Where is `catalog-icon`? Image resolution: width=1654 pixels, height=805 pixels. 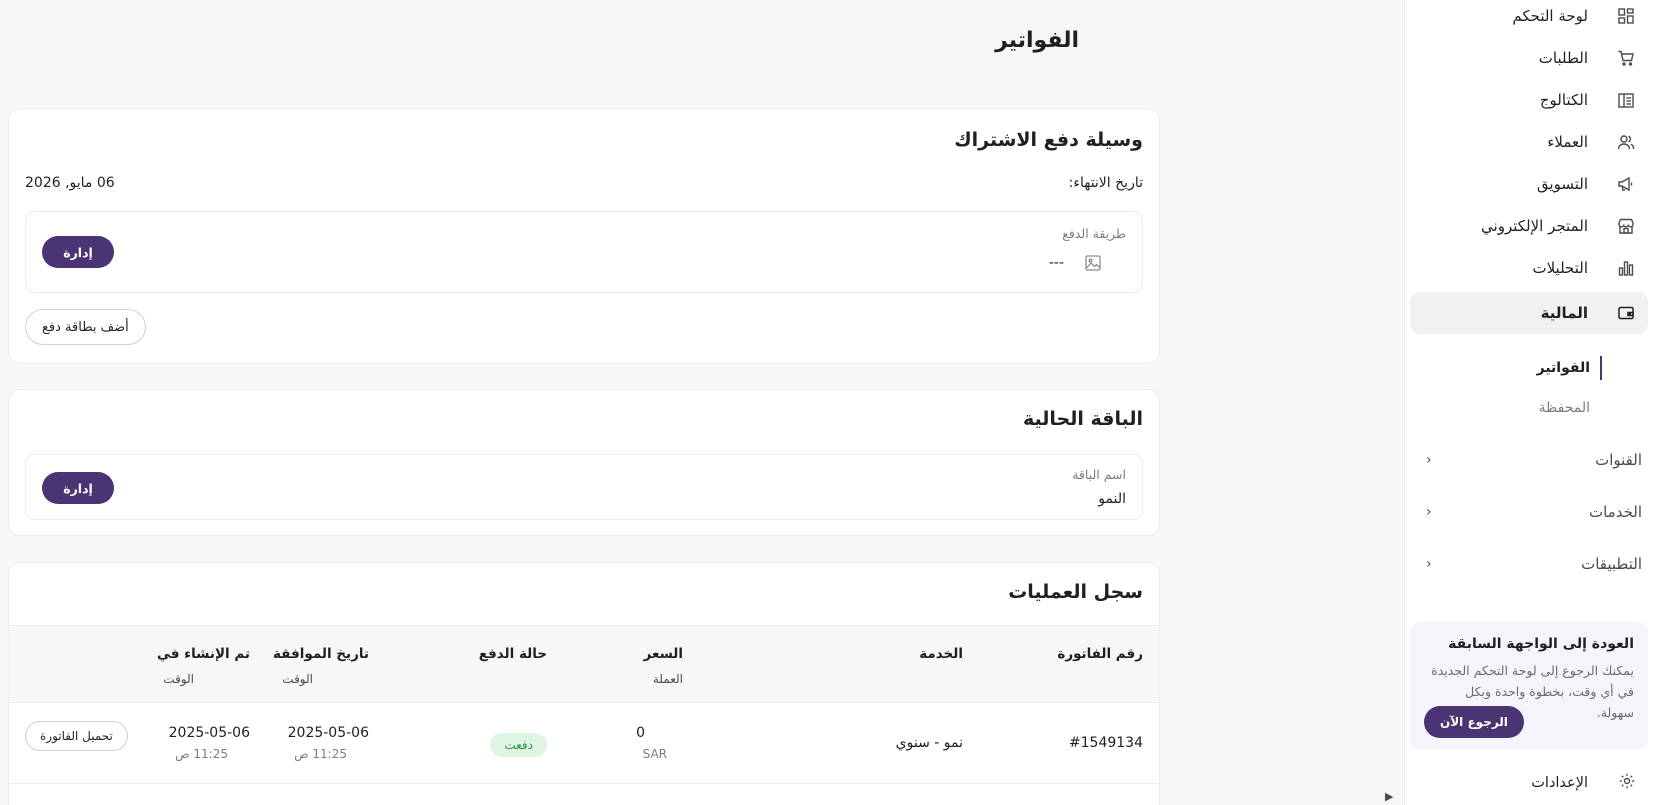 catalog-icon is located at coordinates (1626, 100).